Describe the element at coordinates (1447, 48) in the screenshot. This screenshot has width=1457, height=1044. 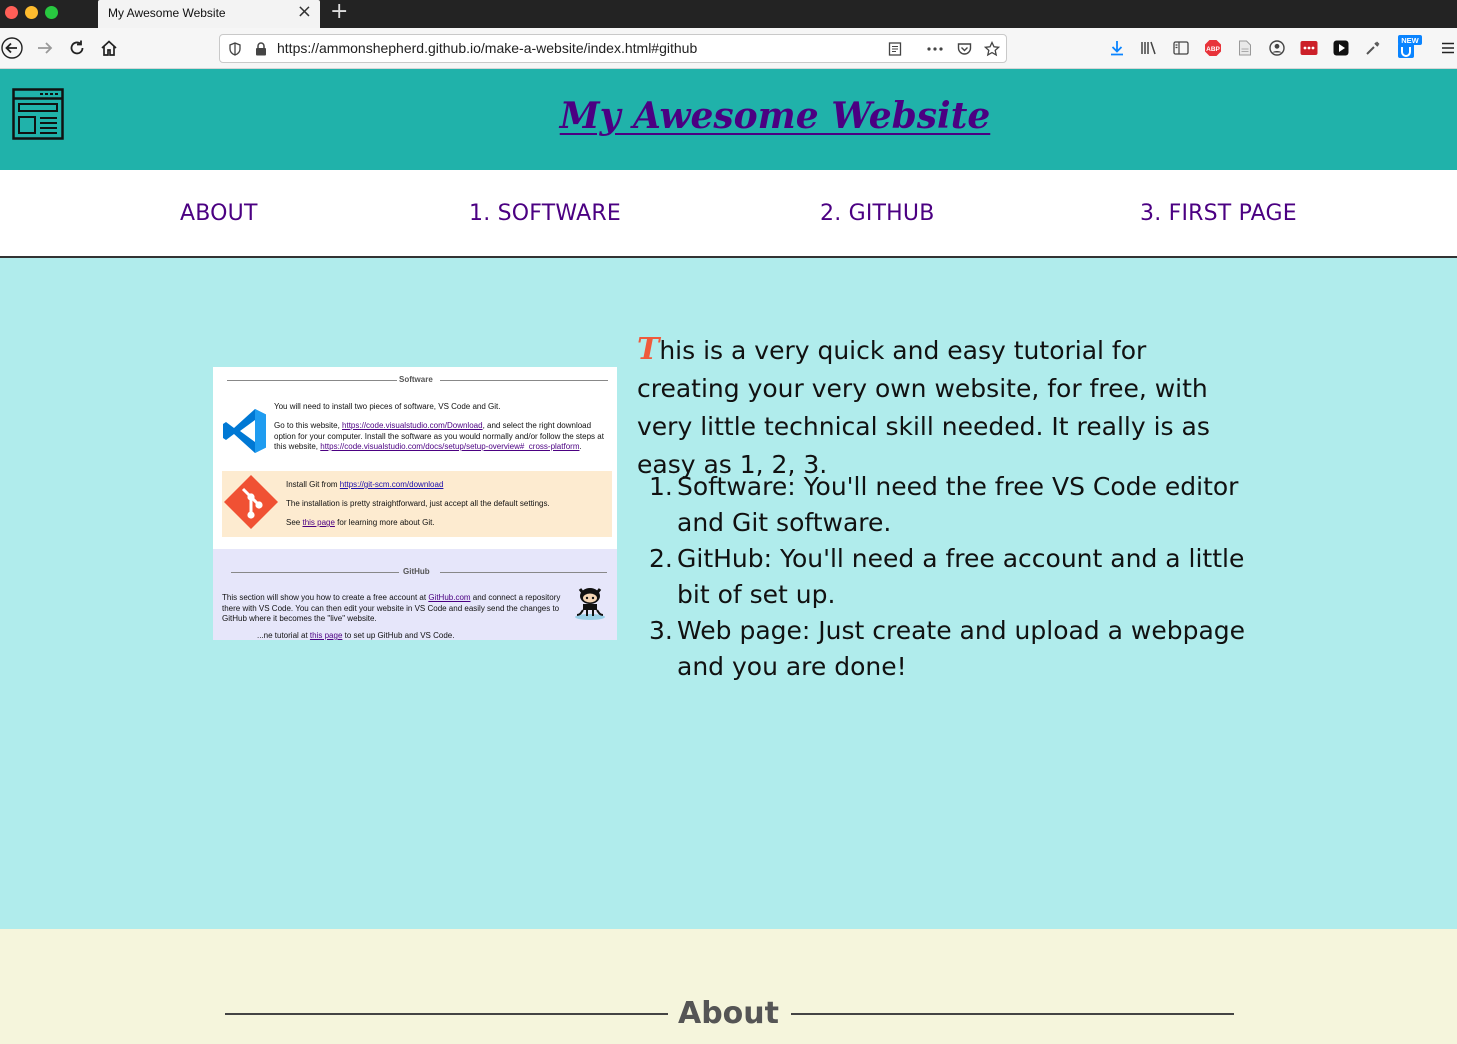
I see `menu-icon` at that location.